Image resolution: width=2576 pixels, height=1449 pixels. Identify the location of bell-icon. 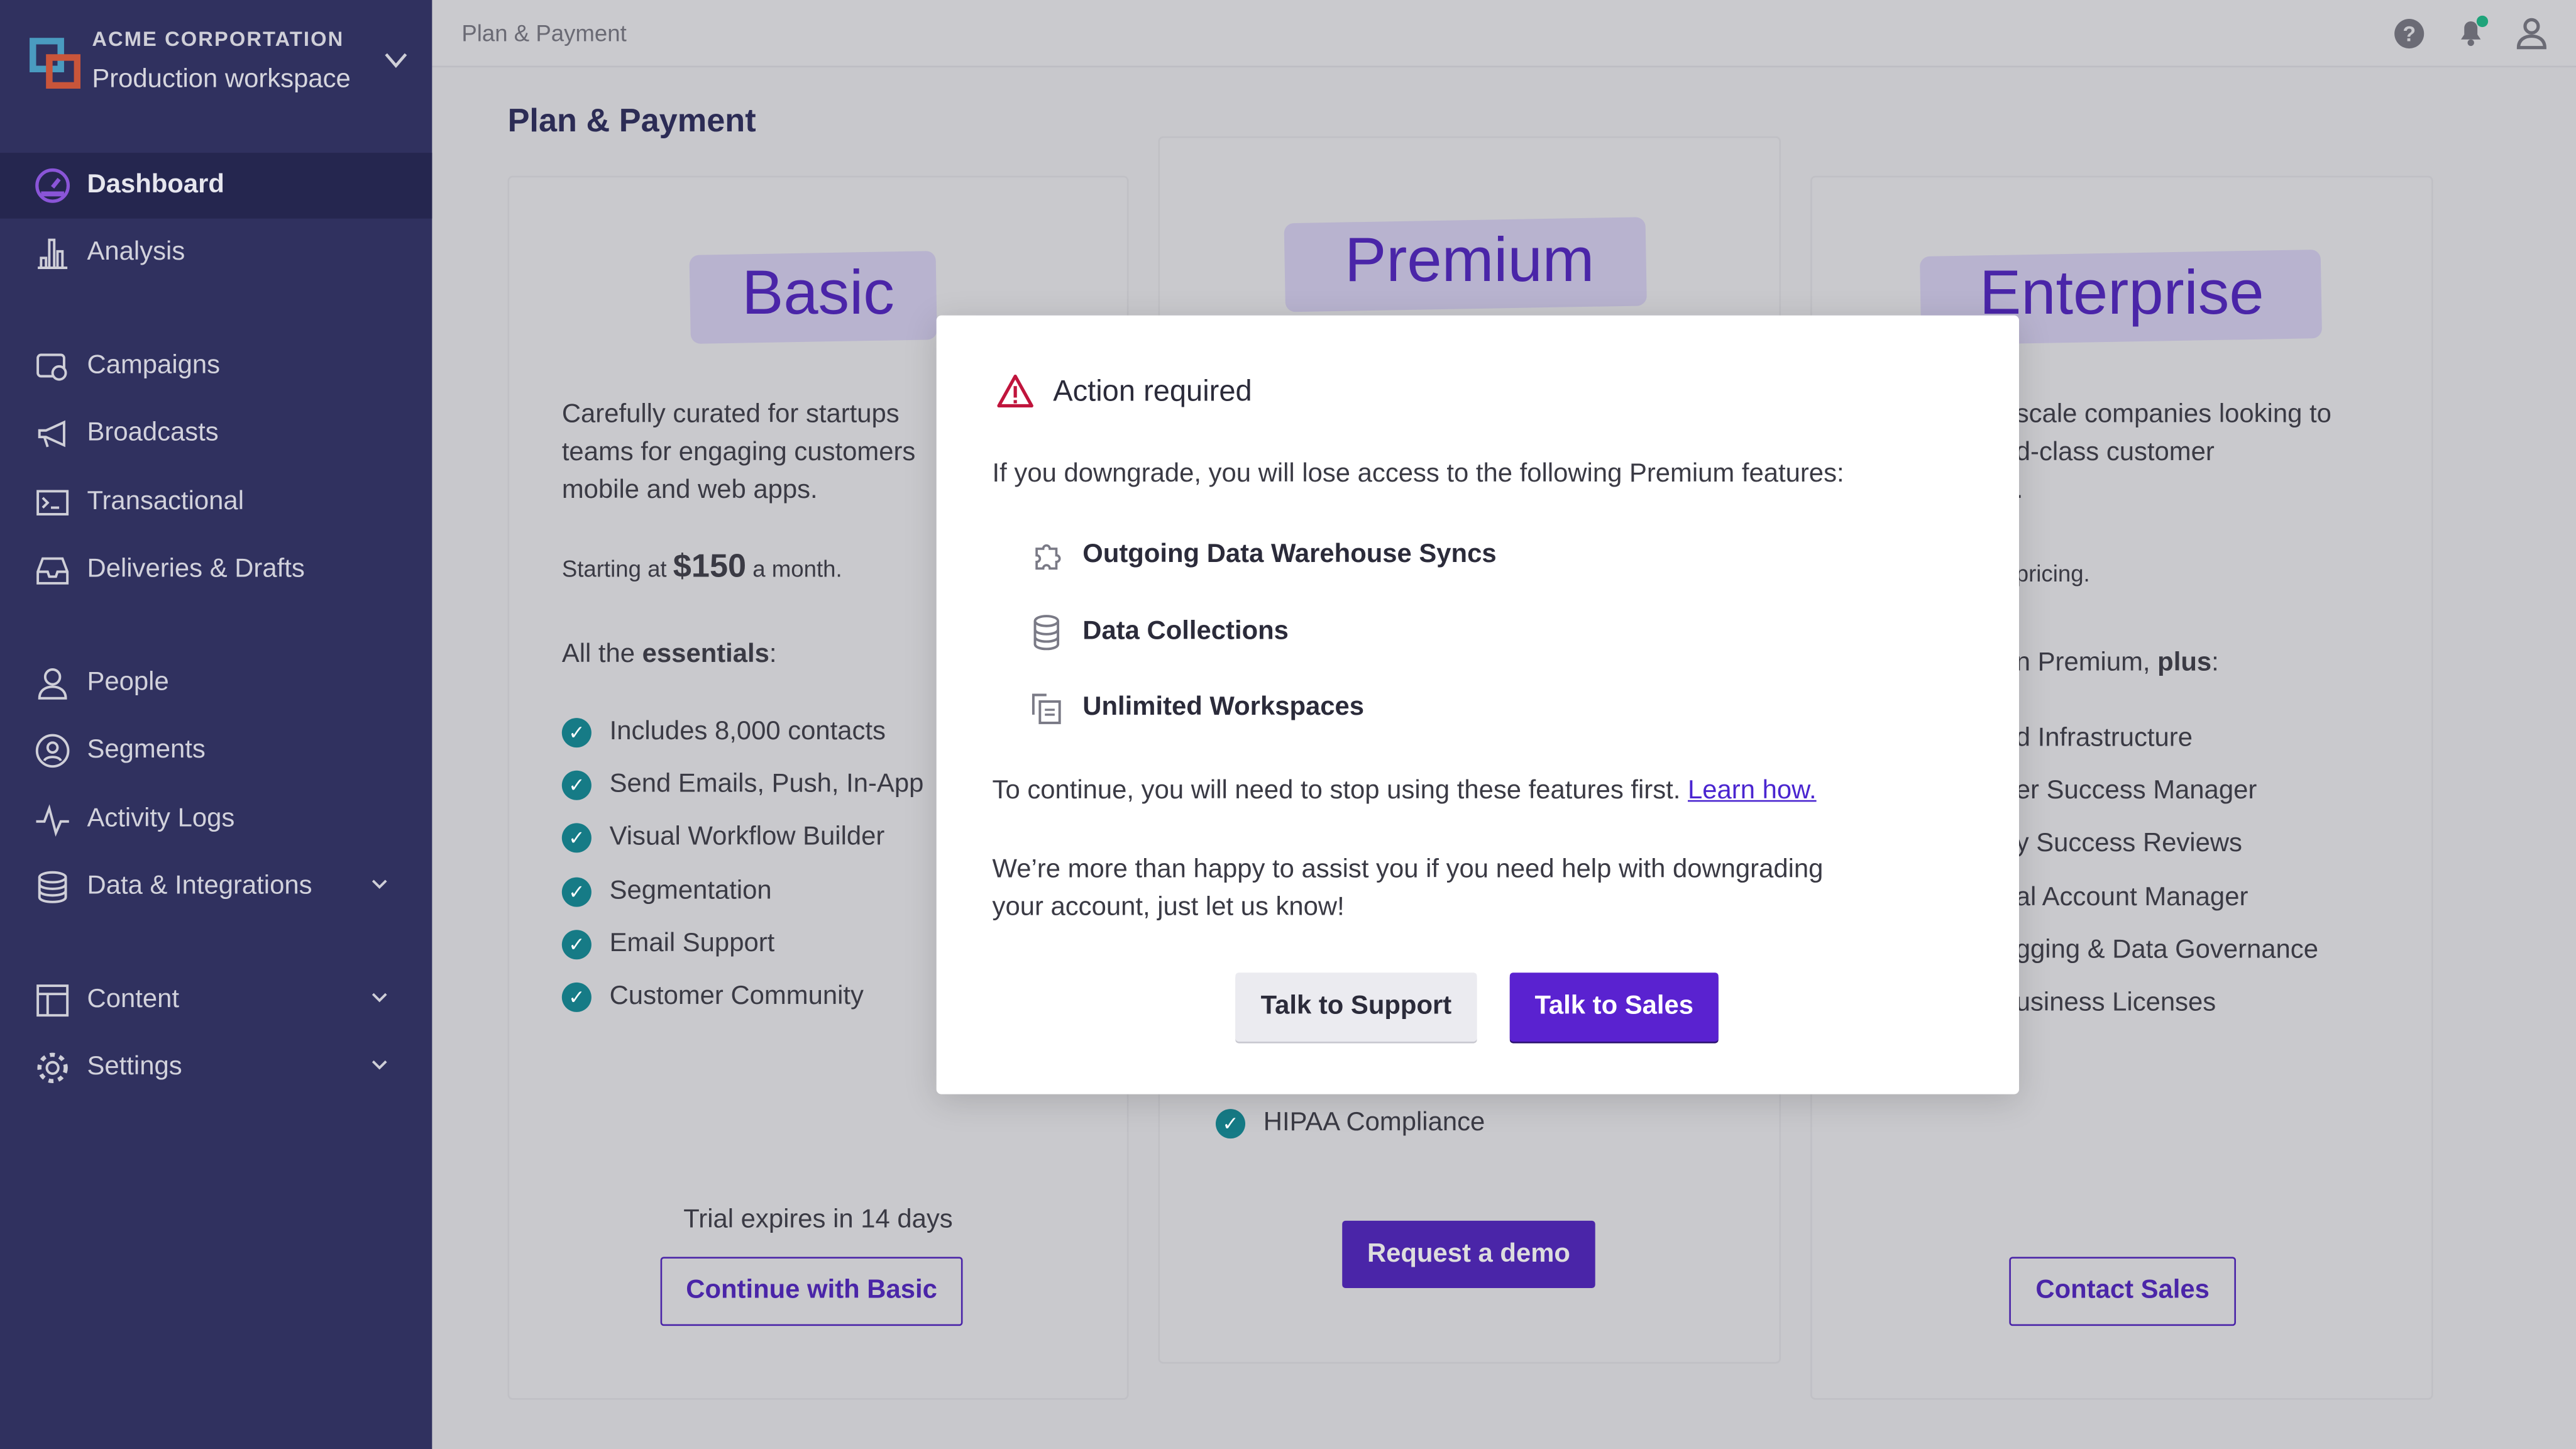
(2473, 31).